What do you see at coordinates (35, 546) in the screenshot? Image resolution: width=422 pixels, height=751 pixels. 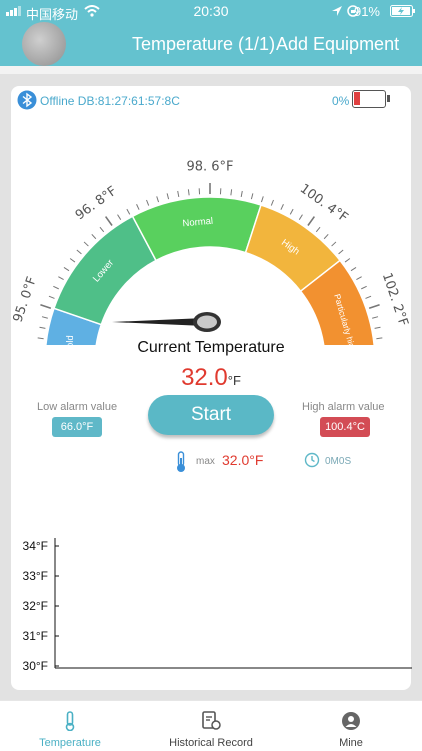 I see `chart-y-tick-label: 34°F` at bounding box center [35, 546].